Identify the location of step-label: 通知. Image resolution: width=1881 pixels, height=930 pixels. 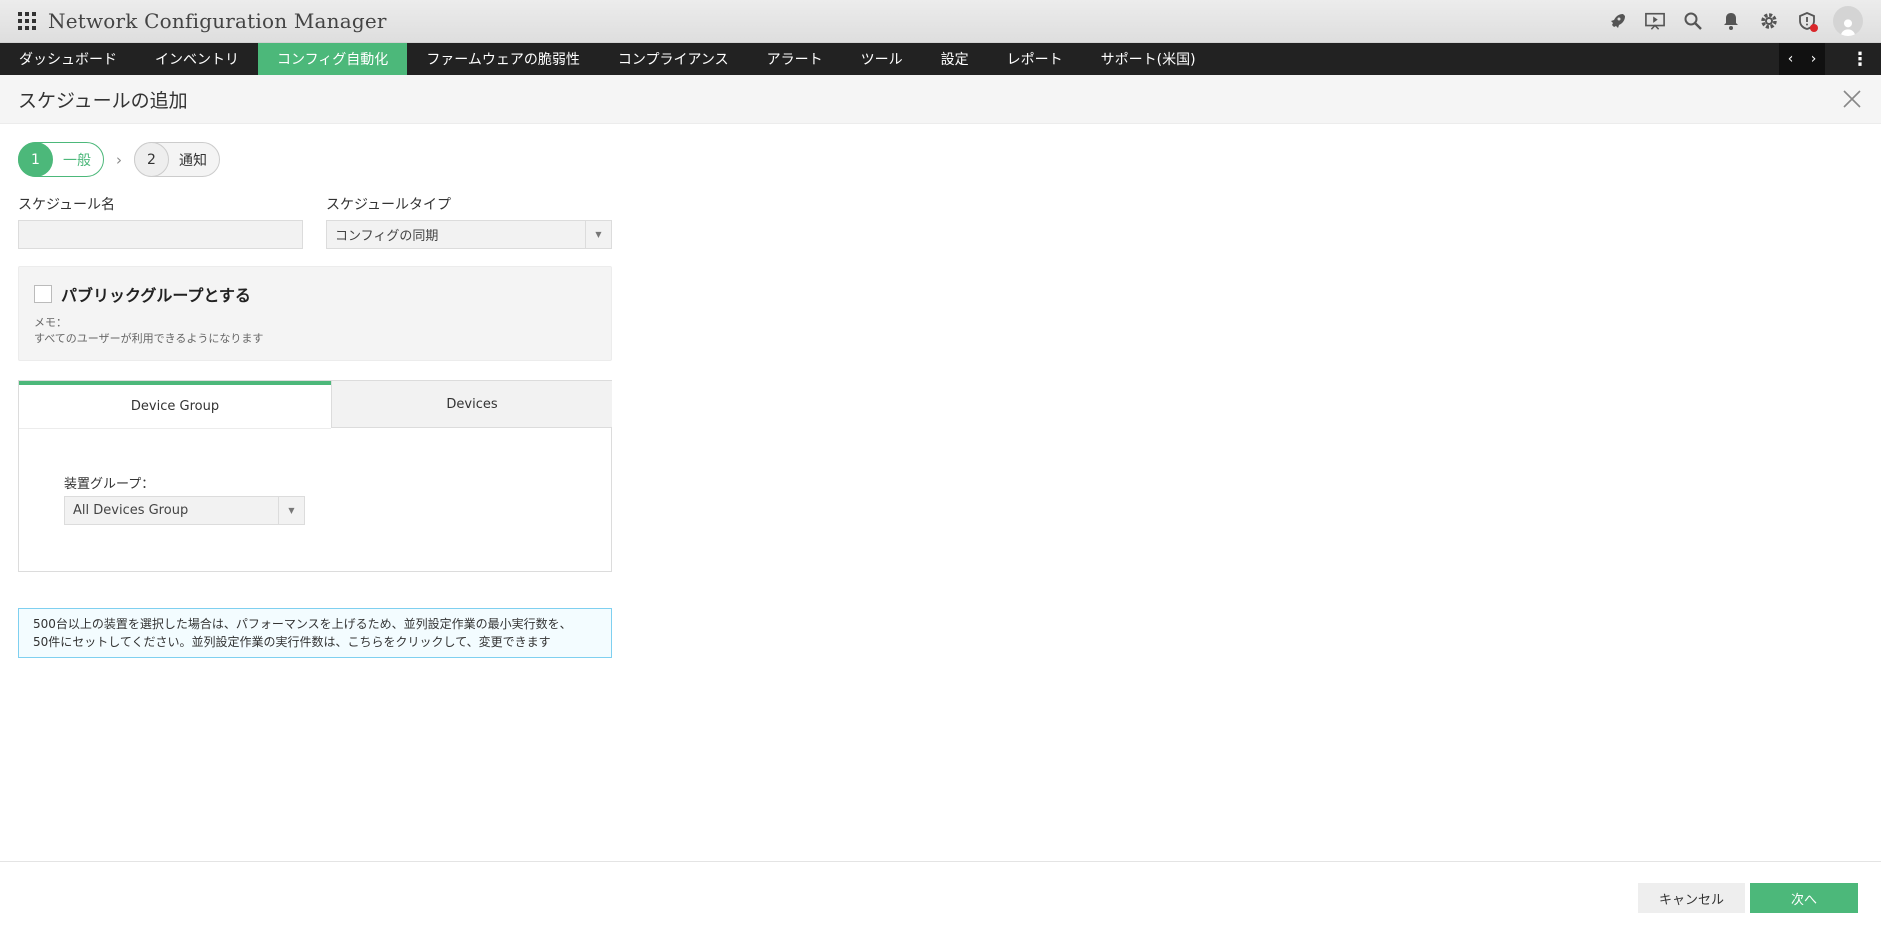
(193, 160).